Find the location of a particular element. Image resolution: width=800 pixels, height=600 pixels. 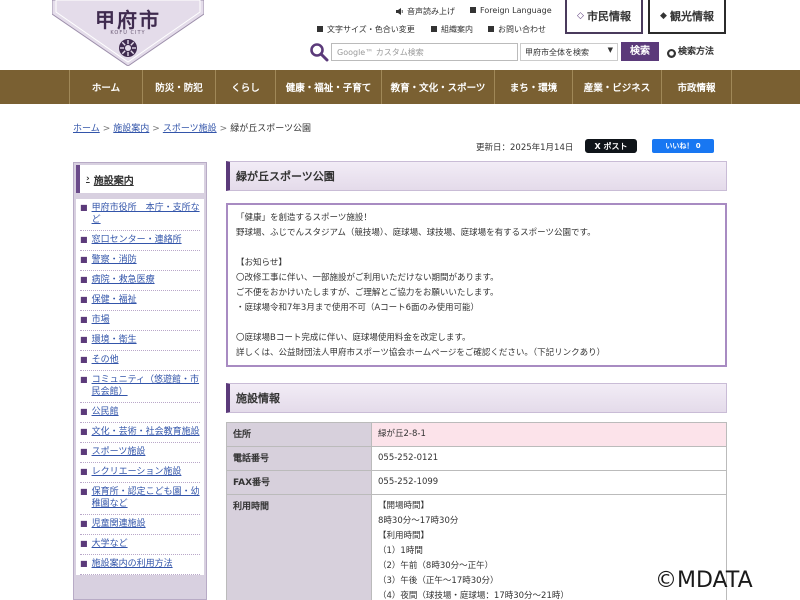

sidebar-item-label: 警察・消防 is located at coordinates (114, 260).